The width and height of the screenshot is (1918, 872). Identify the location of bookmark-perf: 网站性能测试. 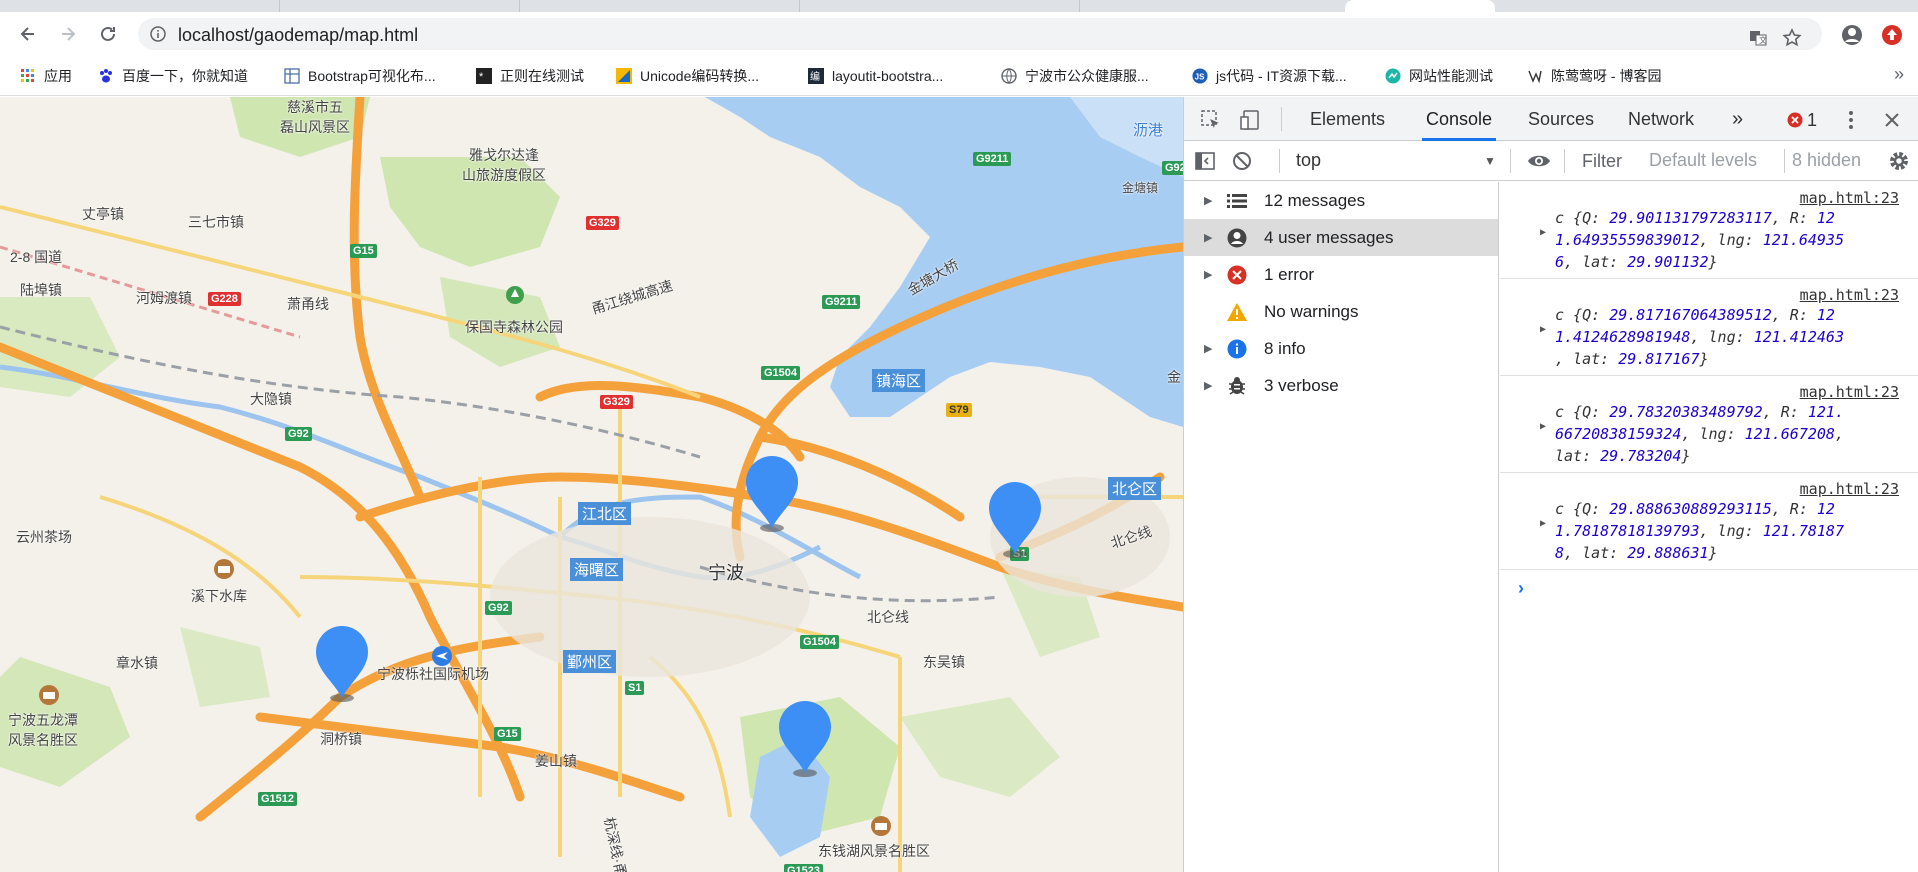
(1439, 76).